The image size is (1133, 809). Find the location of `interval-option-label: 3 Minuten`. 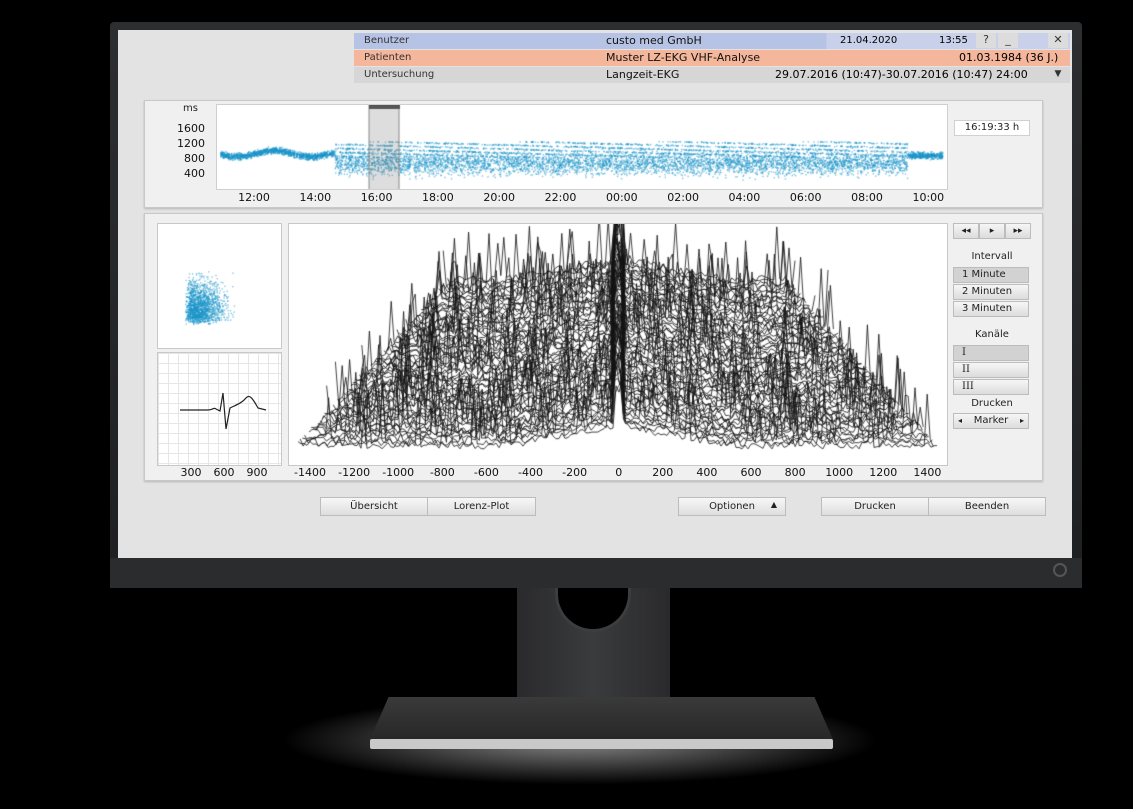

interval-option-label: 3 Minuten is located at coordinates (987, 308).